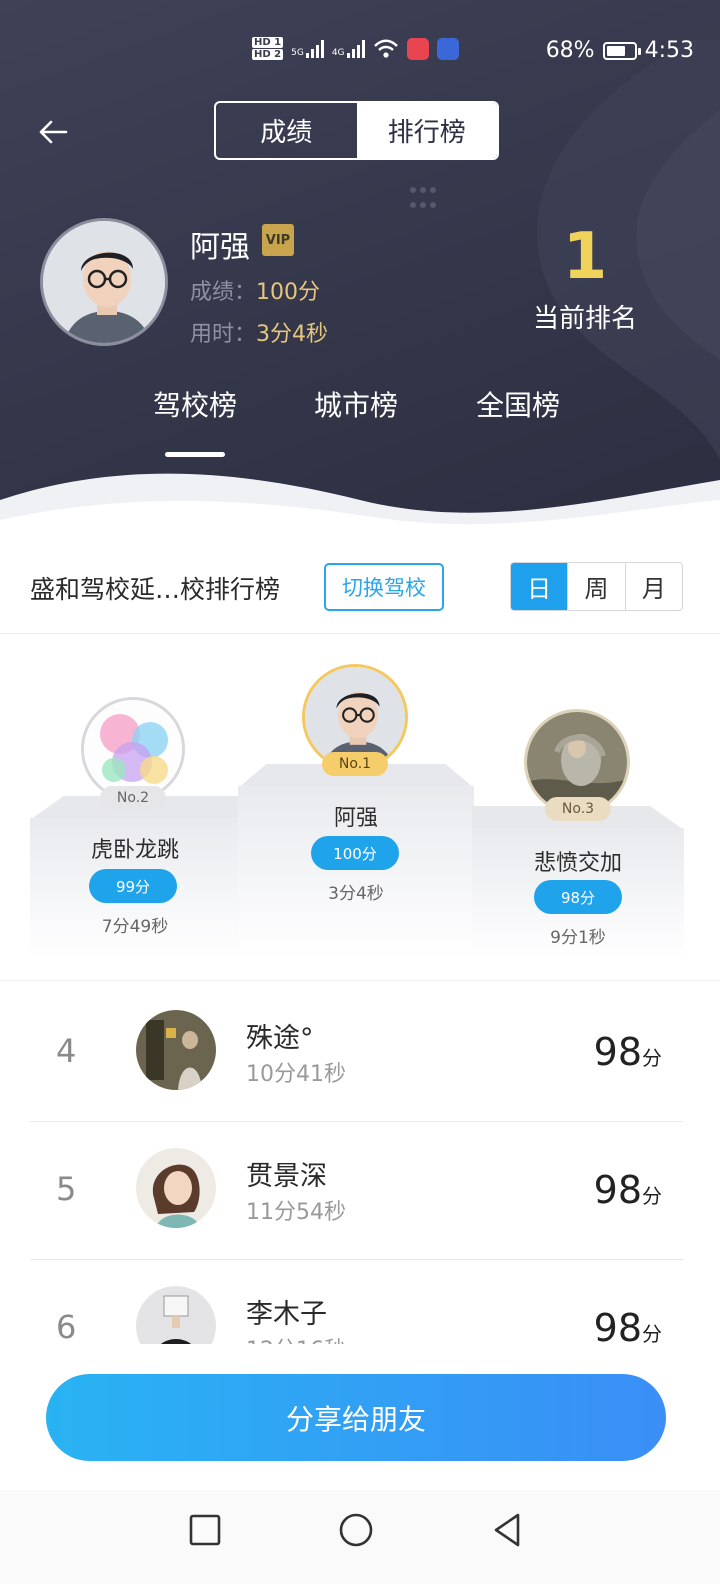  I want to click on main-tab-switch: 成绩 排行榜, so click(356, 130).